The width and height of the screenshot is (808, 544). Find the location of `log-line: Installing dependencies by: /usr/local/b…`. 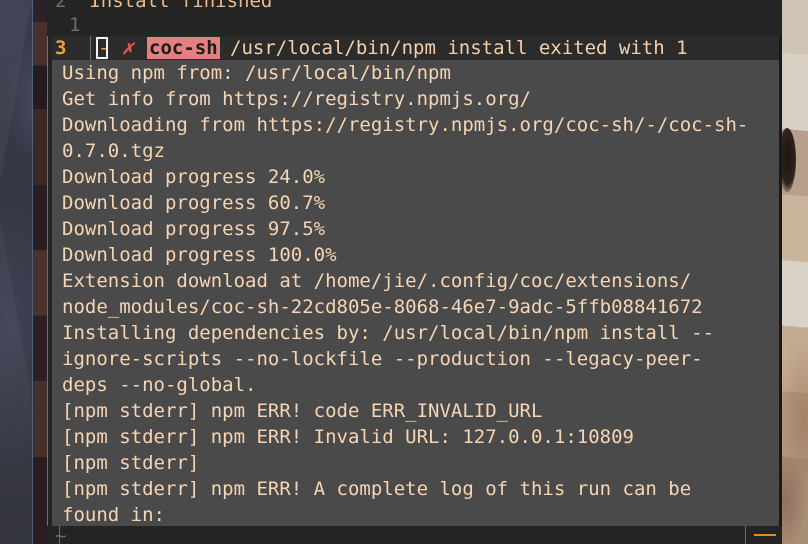

log-line: Installing dependencies by: /usr/local/b… is located at coordinates (388, 333).